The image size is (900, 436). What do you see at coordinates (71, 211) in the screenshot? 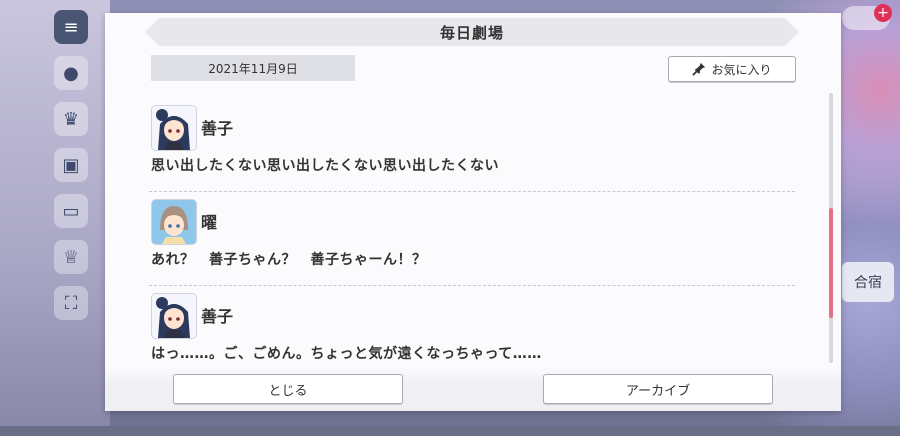
I see `notice-icon: ▭` at bounding box center [71, 211].